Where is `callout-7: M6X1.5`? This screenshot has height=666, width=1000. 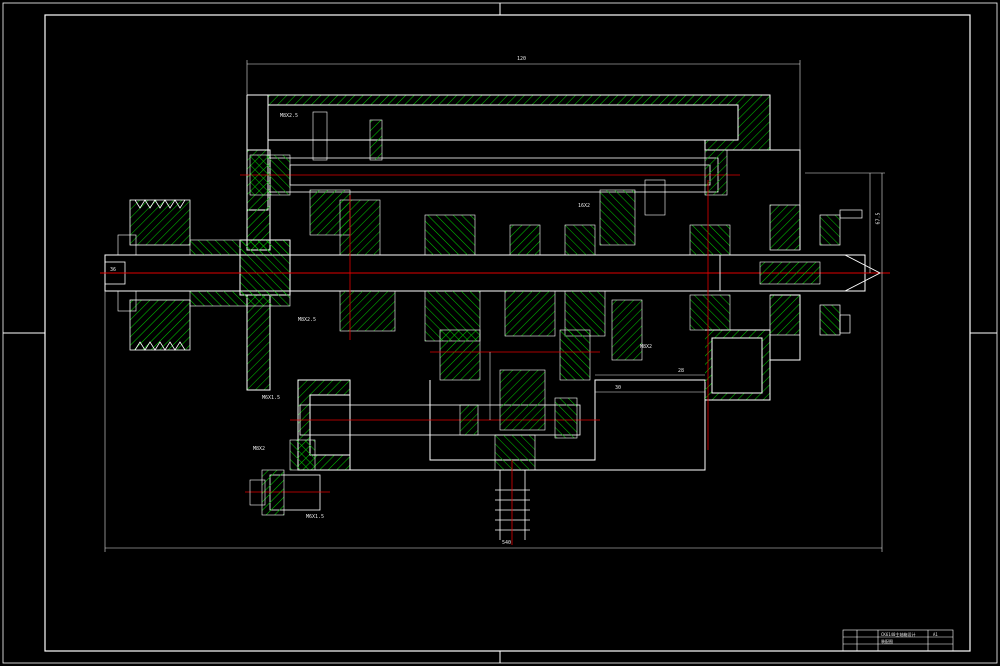
callout-7: M6X1.5 is located at coordinates (315, 517).